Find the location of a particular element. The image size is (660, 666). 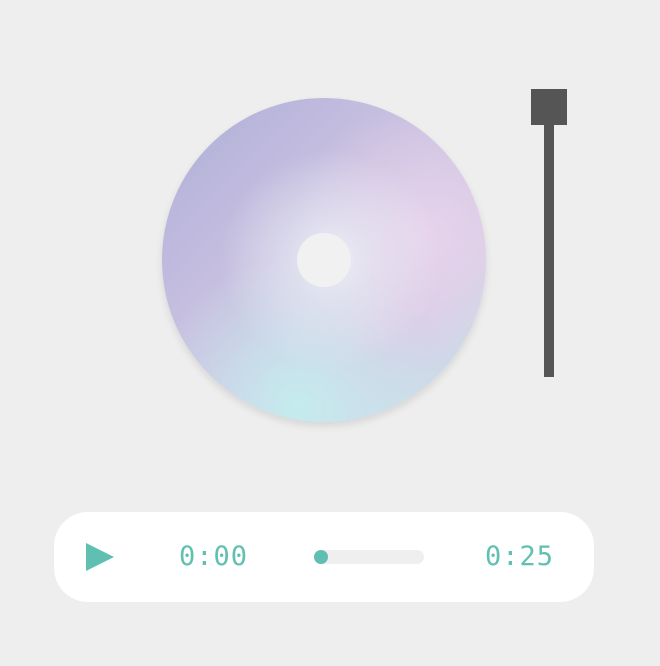

tonearm-rod is located at coordinates (549, 250).